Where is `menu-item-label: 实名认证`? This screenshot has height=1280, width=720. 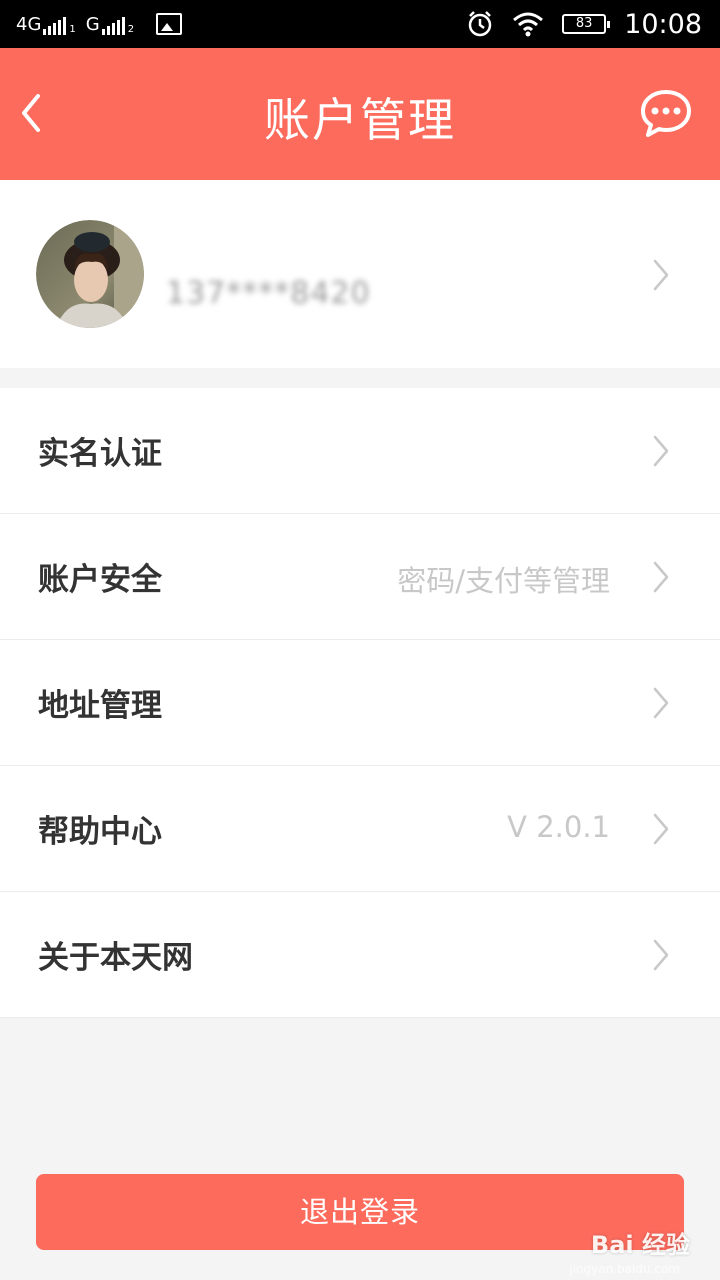 menu-item-label: 实名认证 is located at coordinates (100, 454).